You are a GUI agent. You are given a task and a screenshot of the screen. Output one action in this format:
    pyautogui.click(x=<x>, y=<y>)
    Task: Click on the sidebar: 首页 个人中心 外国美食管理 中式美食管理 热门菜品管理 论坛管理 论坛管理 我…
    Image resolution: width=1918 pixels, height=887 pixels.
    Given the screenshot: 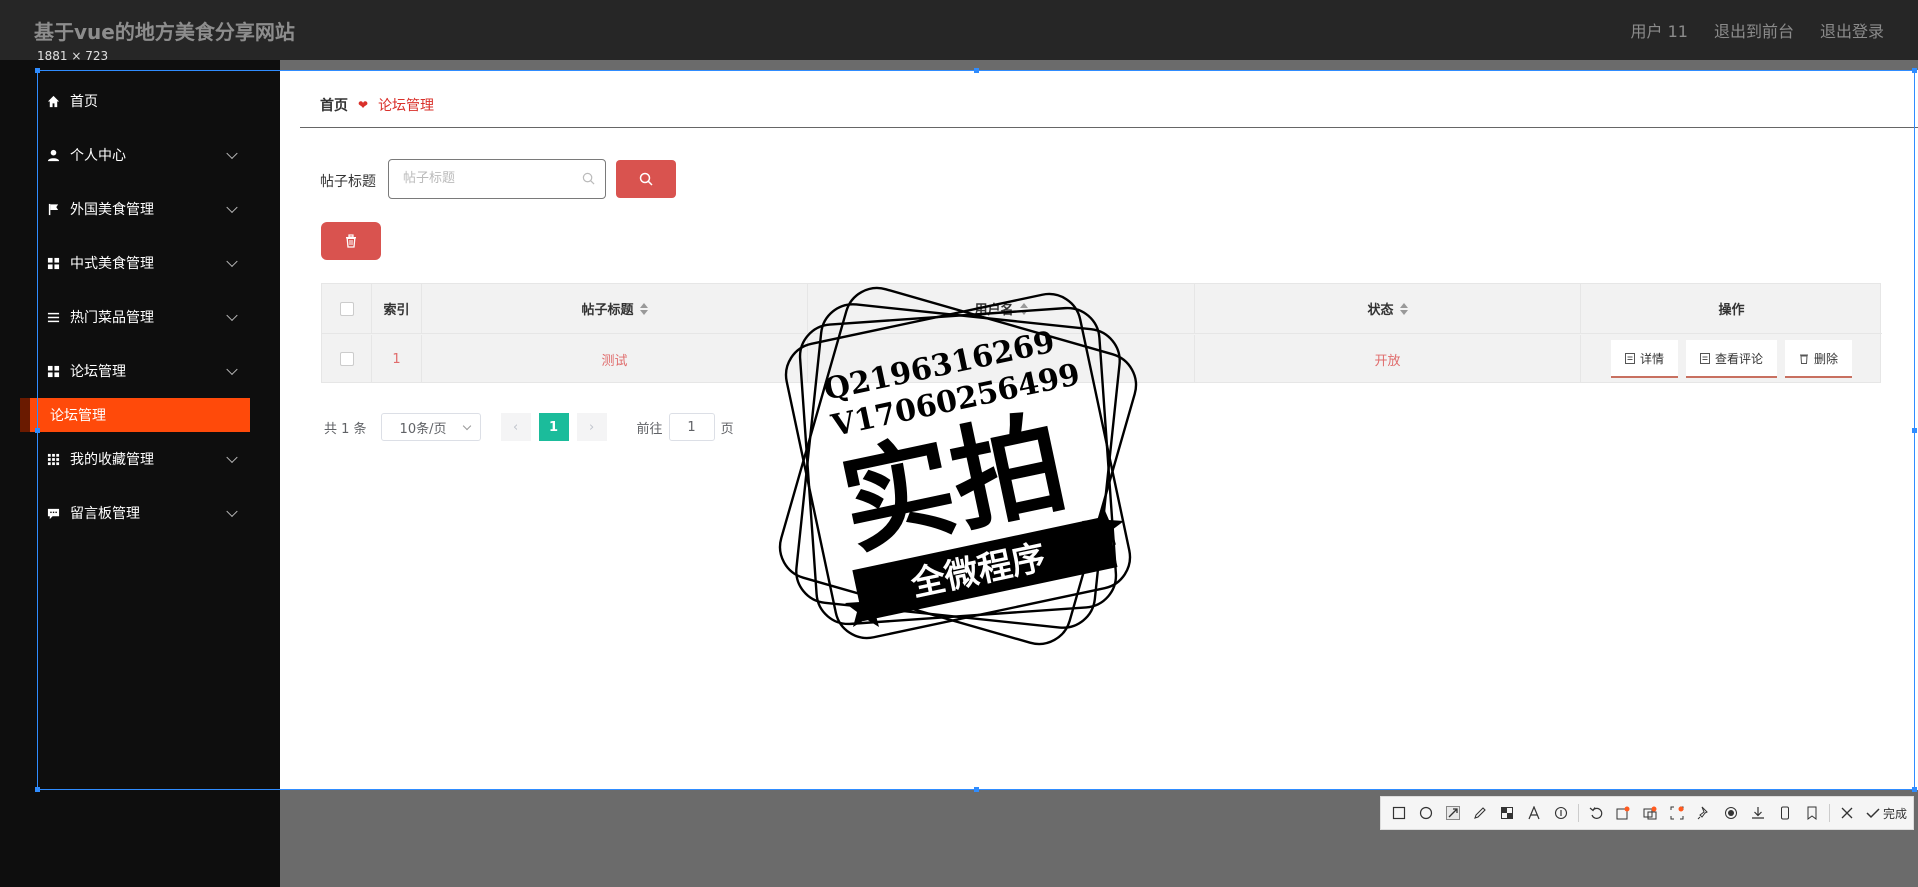 What is the action you would take?
    pyautogui.click(x=140, y=473)
    